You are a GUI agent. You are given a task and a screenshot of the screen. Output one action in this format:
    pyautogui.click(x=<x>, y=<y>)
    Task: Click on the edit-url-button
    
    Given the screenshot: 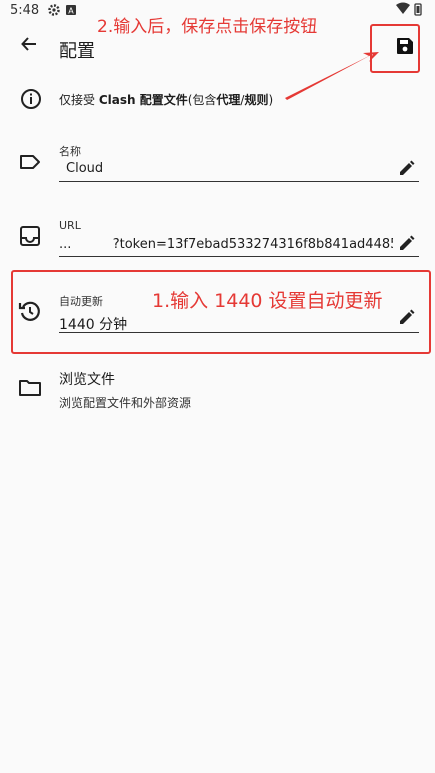 What is the action you would take?
    pyautogui.click(x=407, y=245)
    